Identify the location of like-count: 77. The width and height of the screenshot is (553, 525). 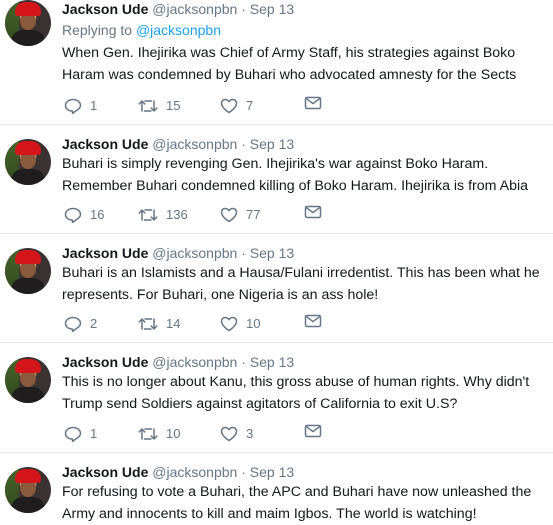
(253, 214).